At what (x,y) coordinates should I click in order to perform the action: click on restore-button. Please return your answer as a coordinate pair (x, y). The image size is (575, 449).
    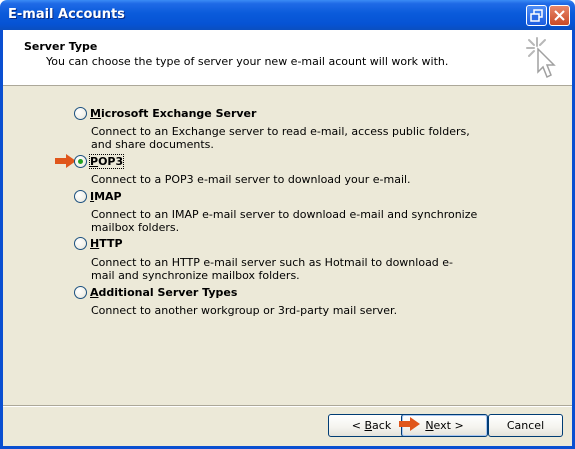
    Looking at the image, I should click on (536, 15).